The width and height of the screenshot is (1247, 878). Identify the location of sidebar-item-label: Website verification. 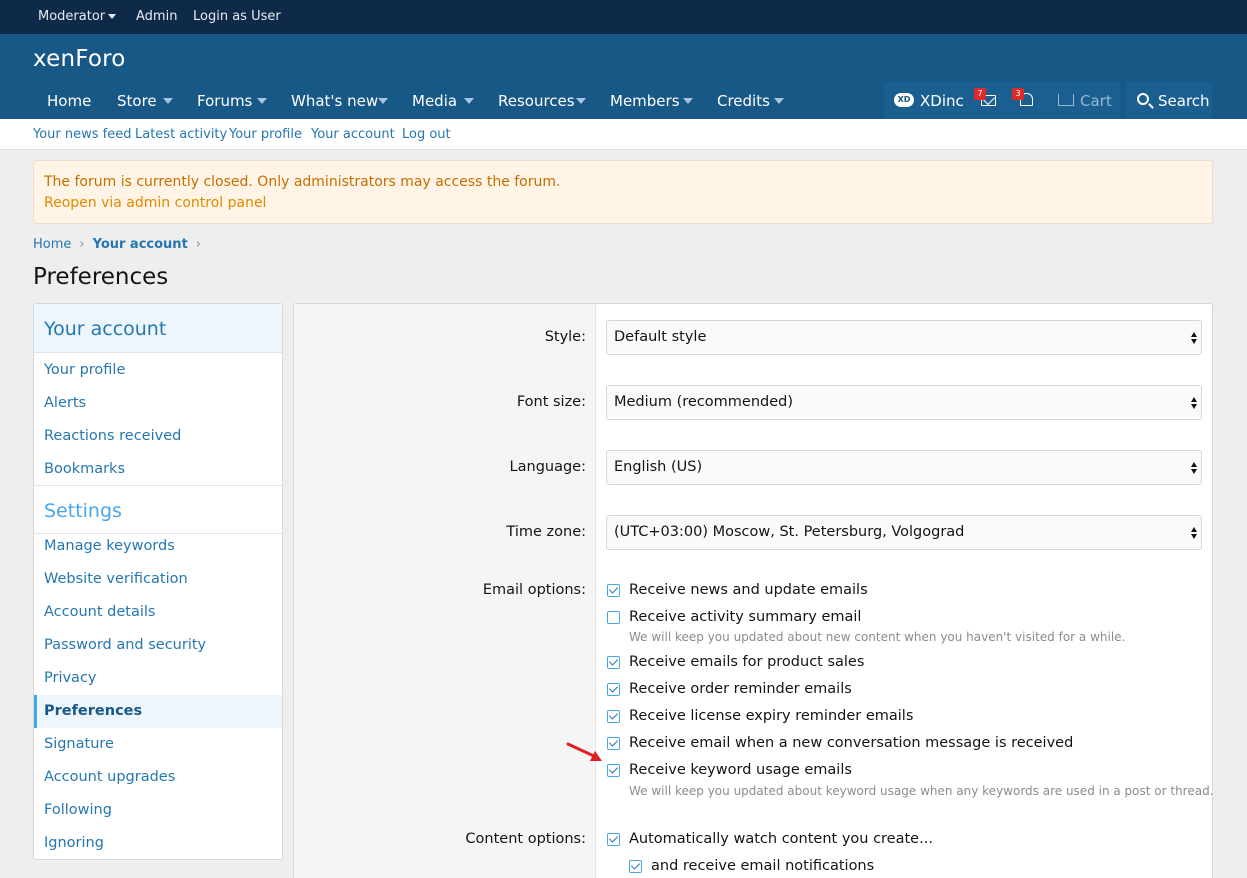
(116, 579).